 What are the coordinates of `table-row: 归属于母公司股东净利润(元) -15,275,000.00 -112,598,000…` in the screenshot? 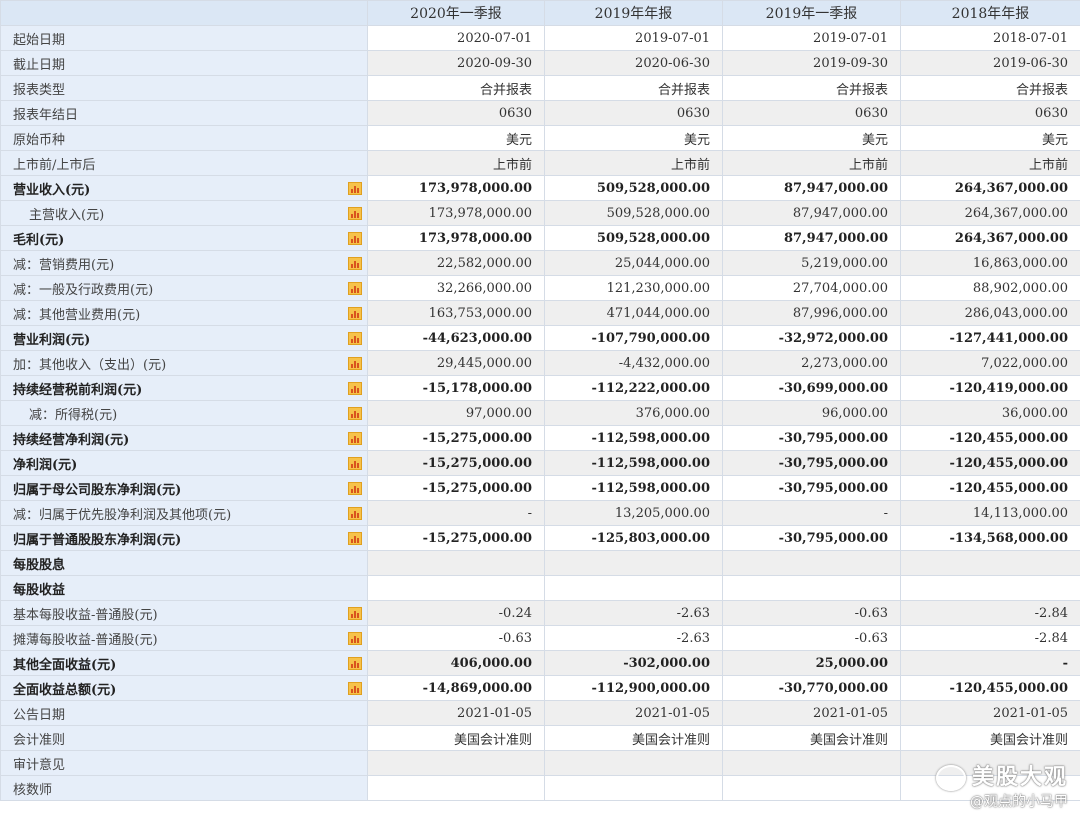 It's located at (540, 488).